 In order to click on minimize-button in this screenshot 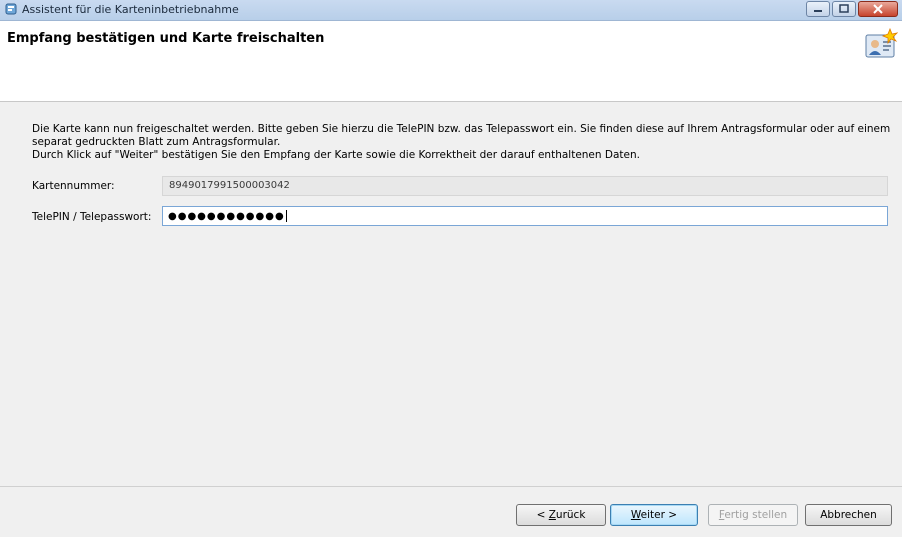, I will do `click(818, 9)`.